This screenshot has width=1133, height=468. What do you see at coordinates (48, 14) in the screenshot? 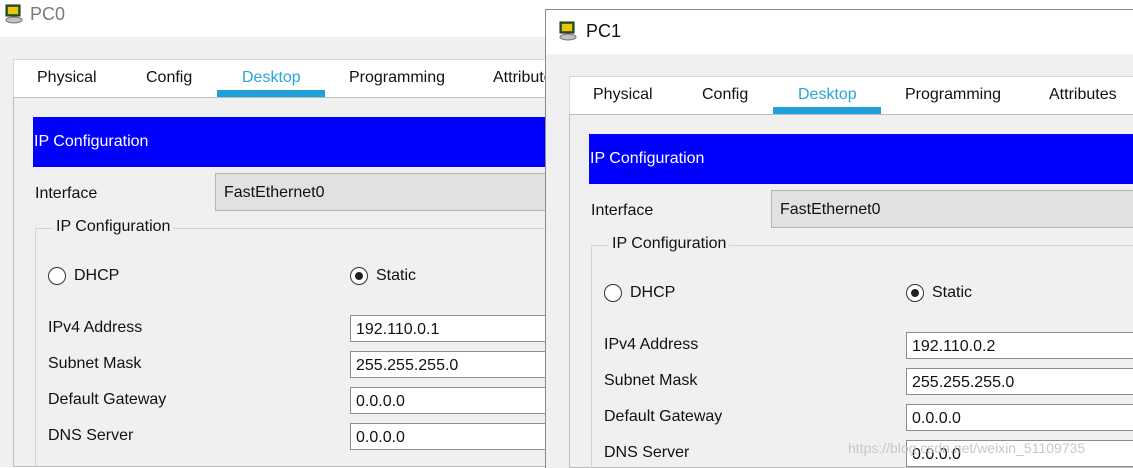
I see `window-title: PC0` at bounding box center [48, 14].